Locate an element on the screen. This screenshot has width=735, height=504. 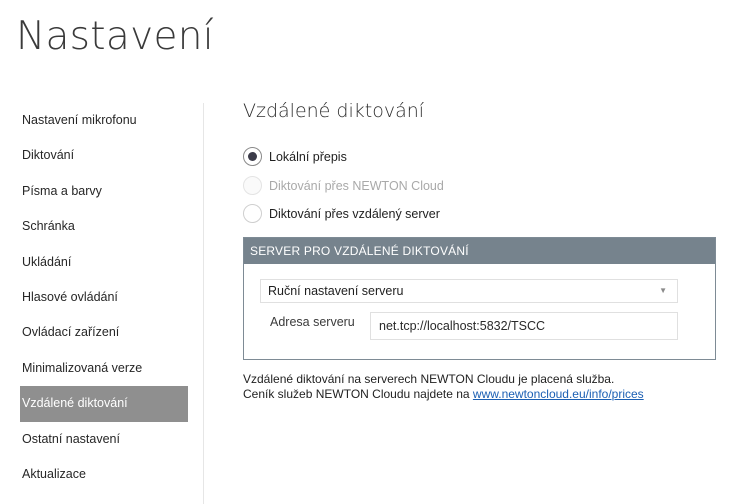
radio-newton-cloud: Diktování přes NEWTON Cloud is located at coordinates (343, 185).